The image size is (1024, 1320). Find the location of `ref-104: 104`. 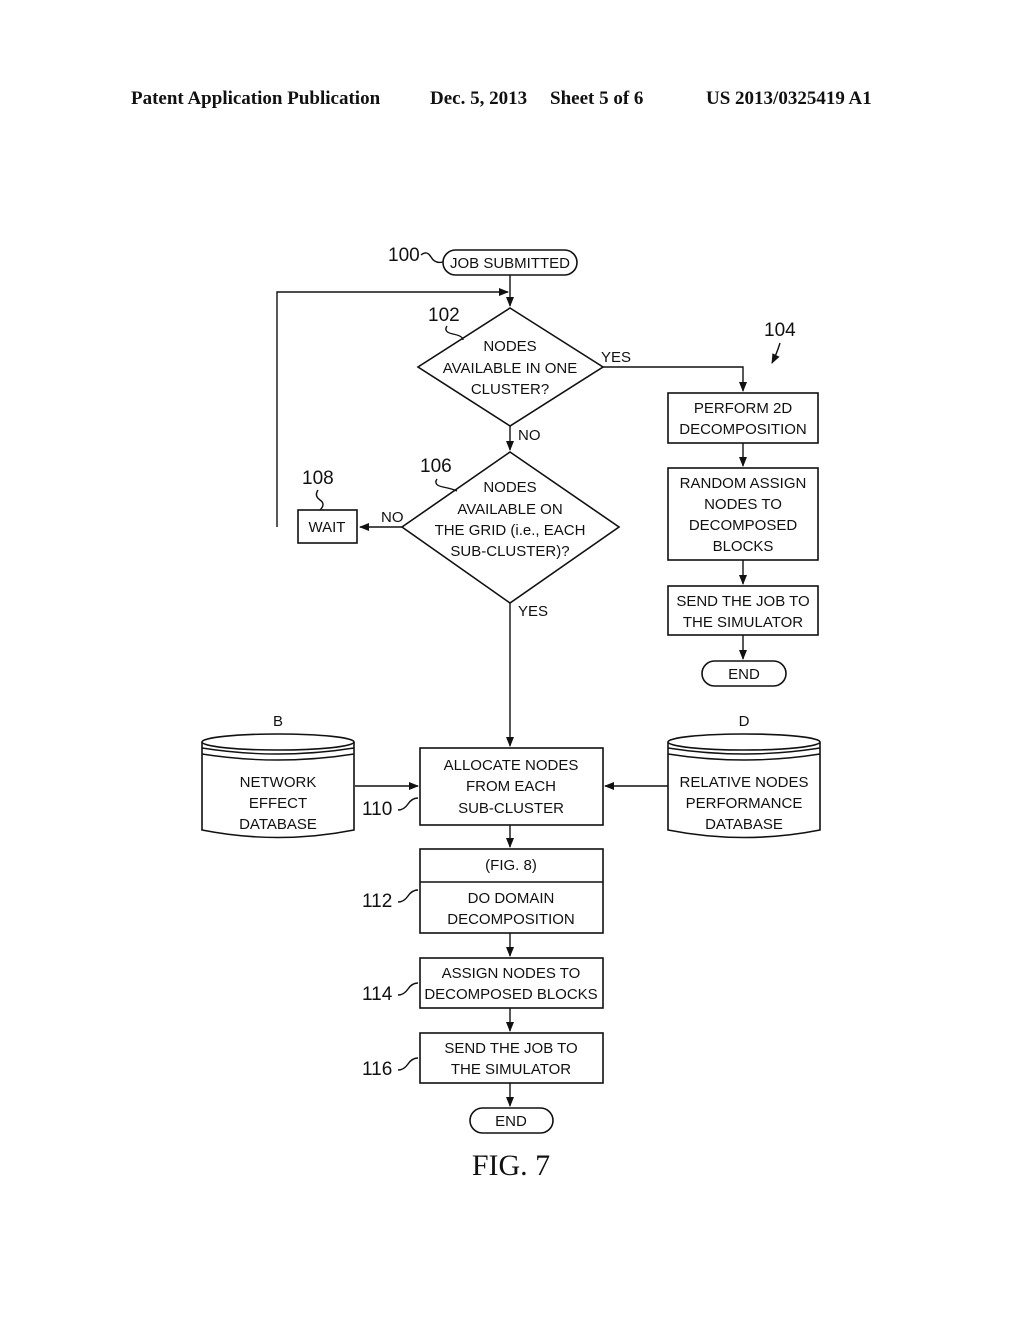

ref-104: 104 is located at coordinates (780, 330).